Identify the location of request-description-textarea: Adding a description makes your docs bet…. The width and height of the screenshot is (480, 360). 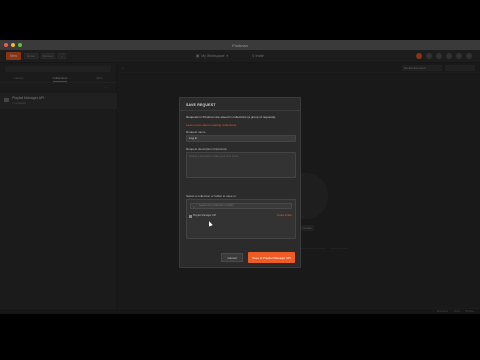
(241, 165).